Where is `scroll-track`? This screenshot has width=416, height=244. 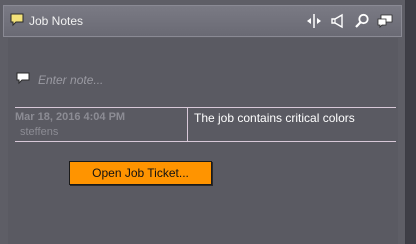 scroll-track is located at coordinates (411, 122).